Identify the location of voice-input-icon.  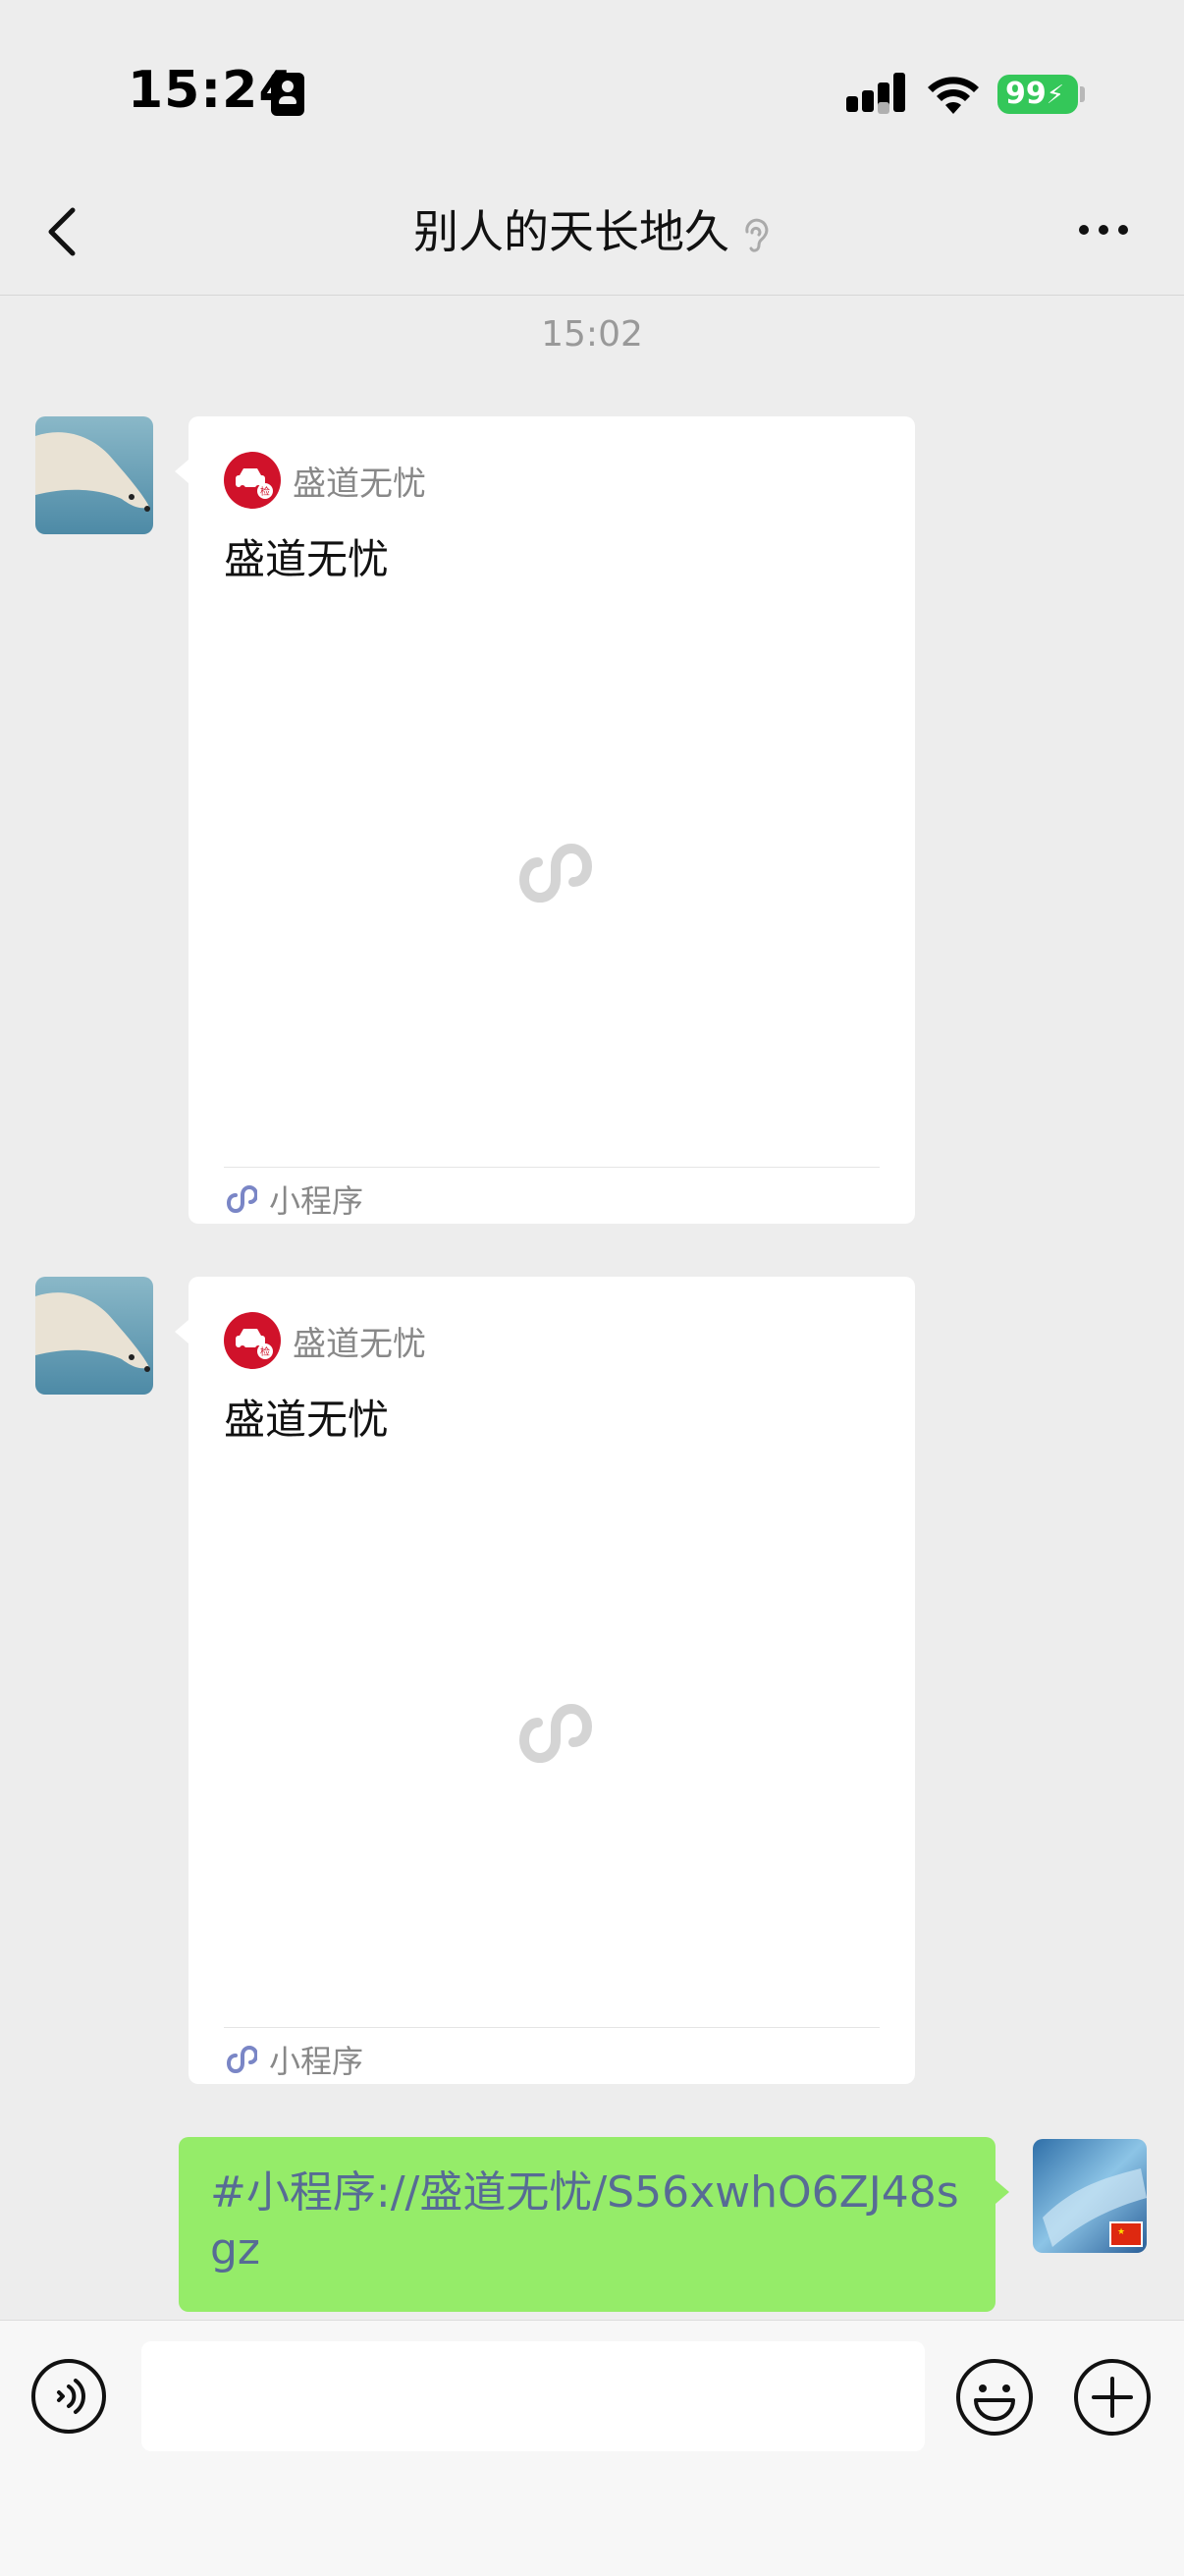
(68, 2396).